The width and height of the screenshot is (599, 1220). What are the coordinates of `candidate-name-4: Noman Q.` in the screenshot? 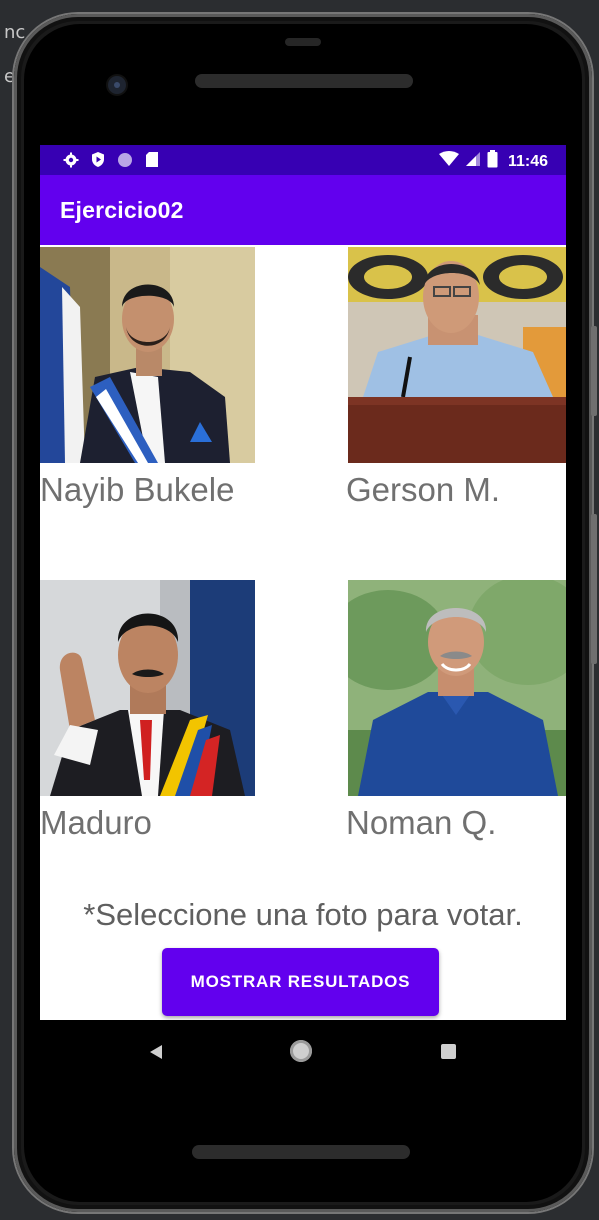 It's located at (421, 822).